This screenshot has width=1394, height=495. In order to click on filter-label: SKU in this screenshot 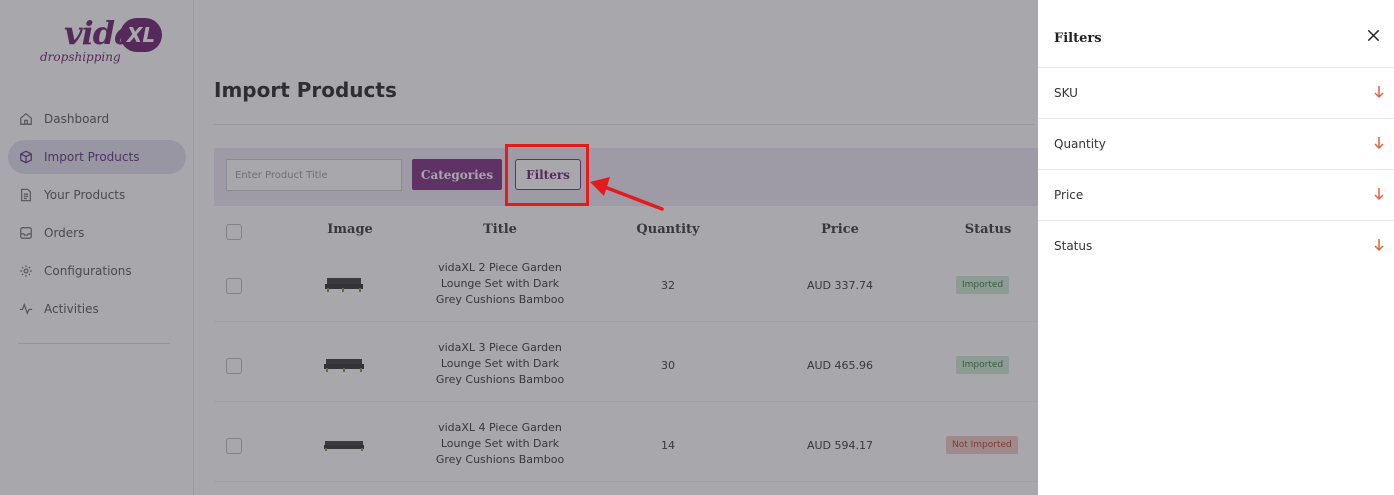, I will do `click(1066, 93)`.